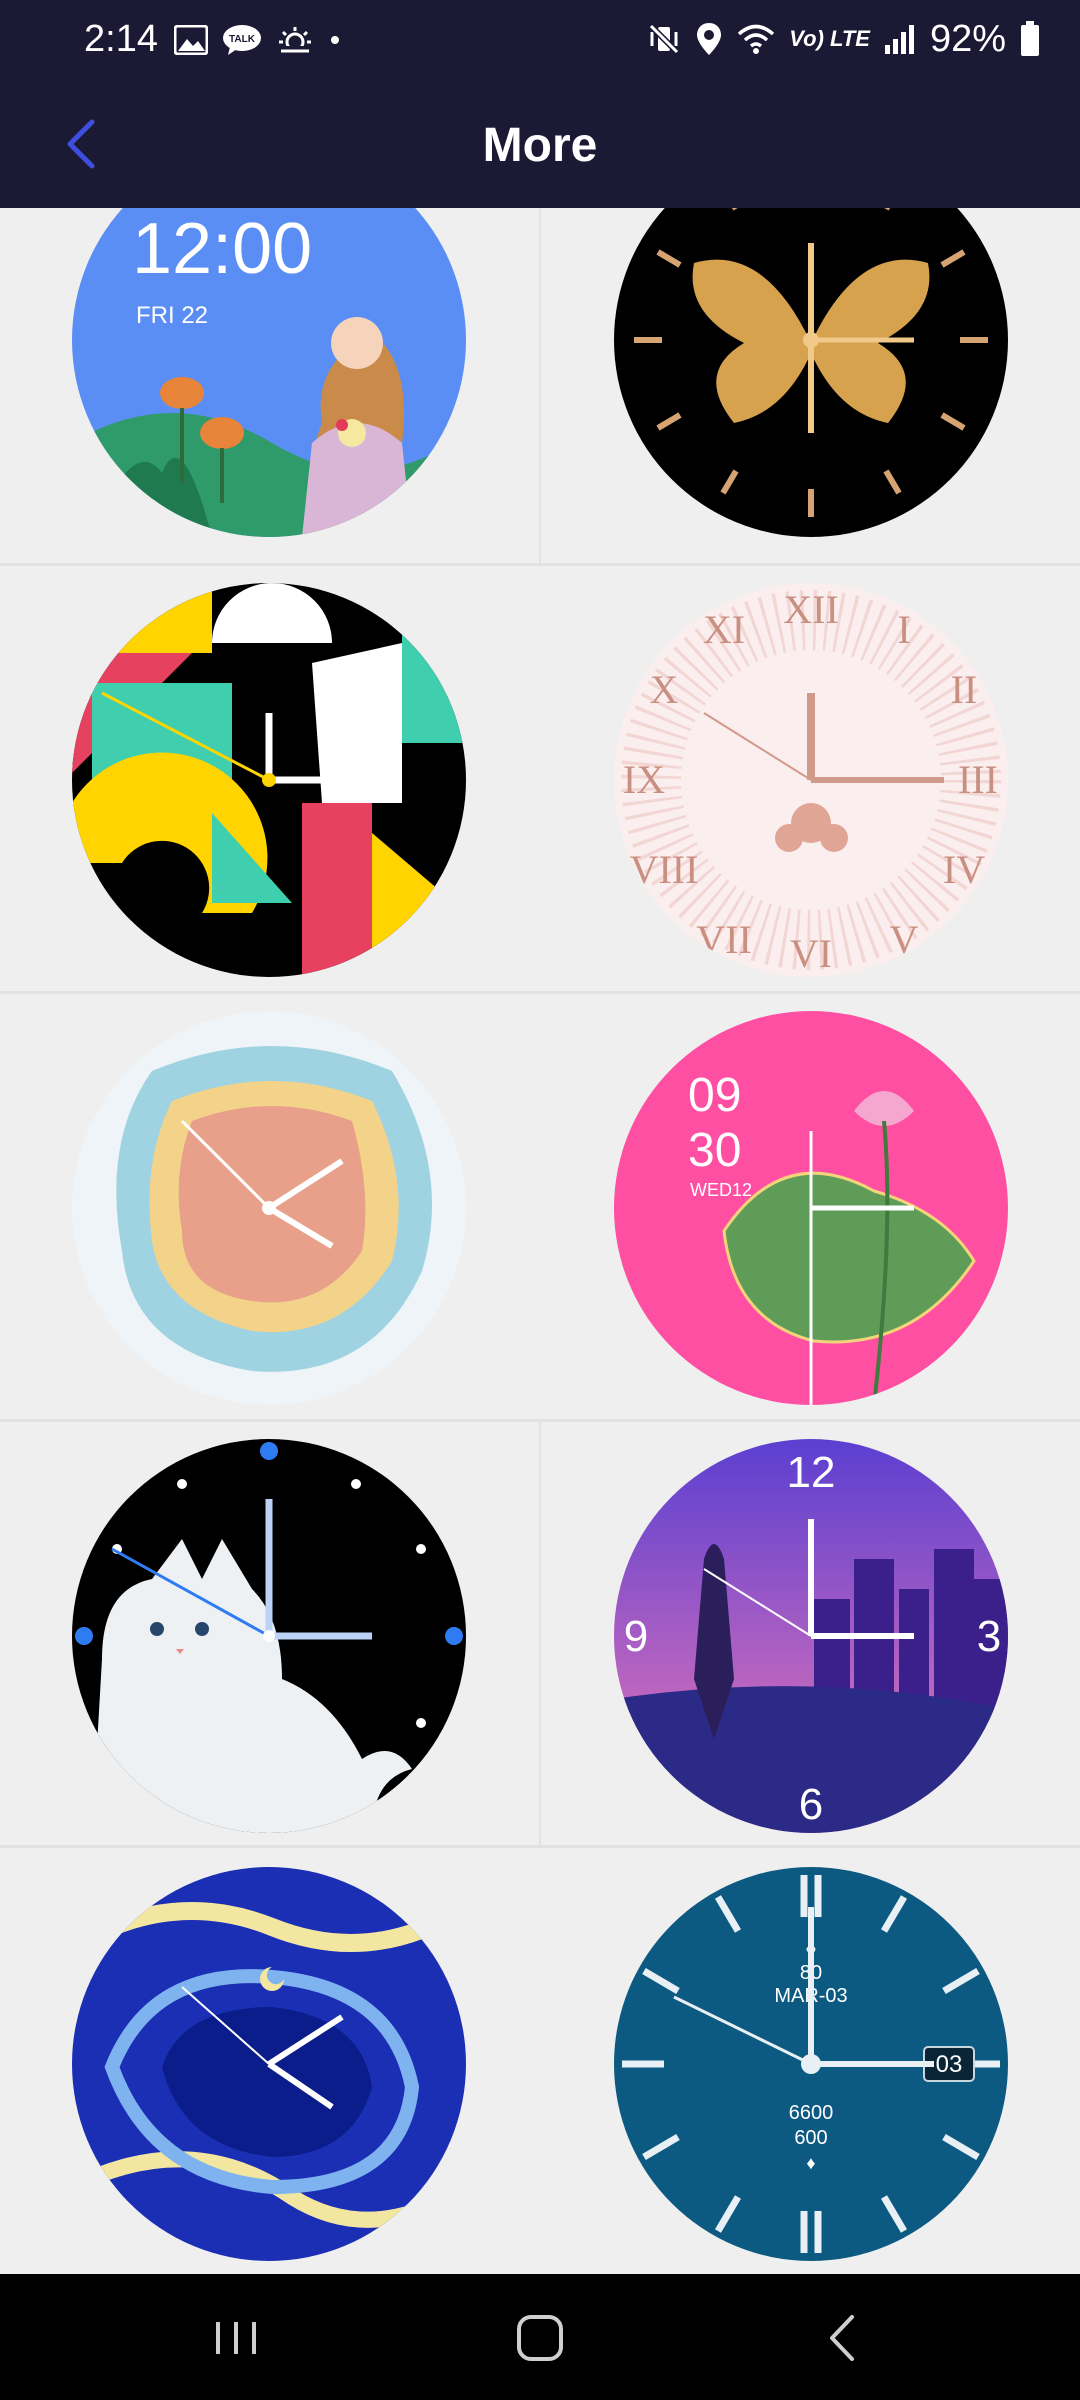 This screenshot has width=1080, height=2400. Describe the element at coordinates (269, 1208) in the screenshot. I see `watch-face-paper-layers` at that location.